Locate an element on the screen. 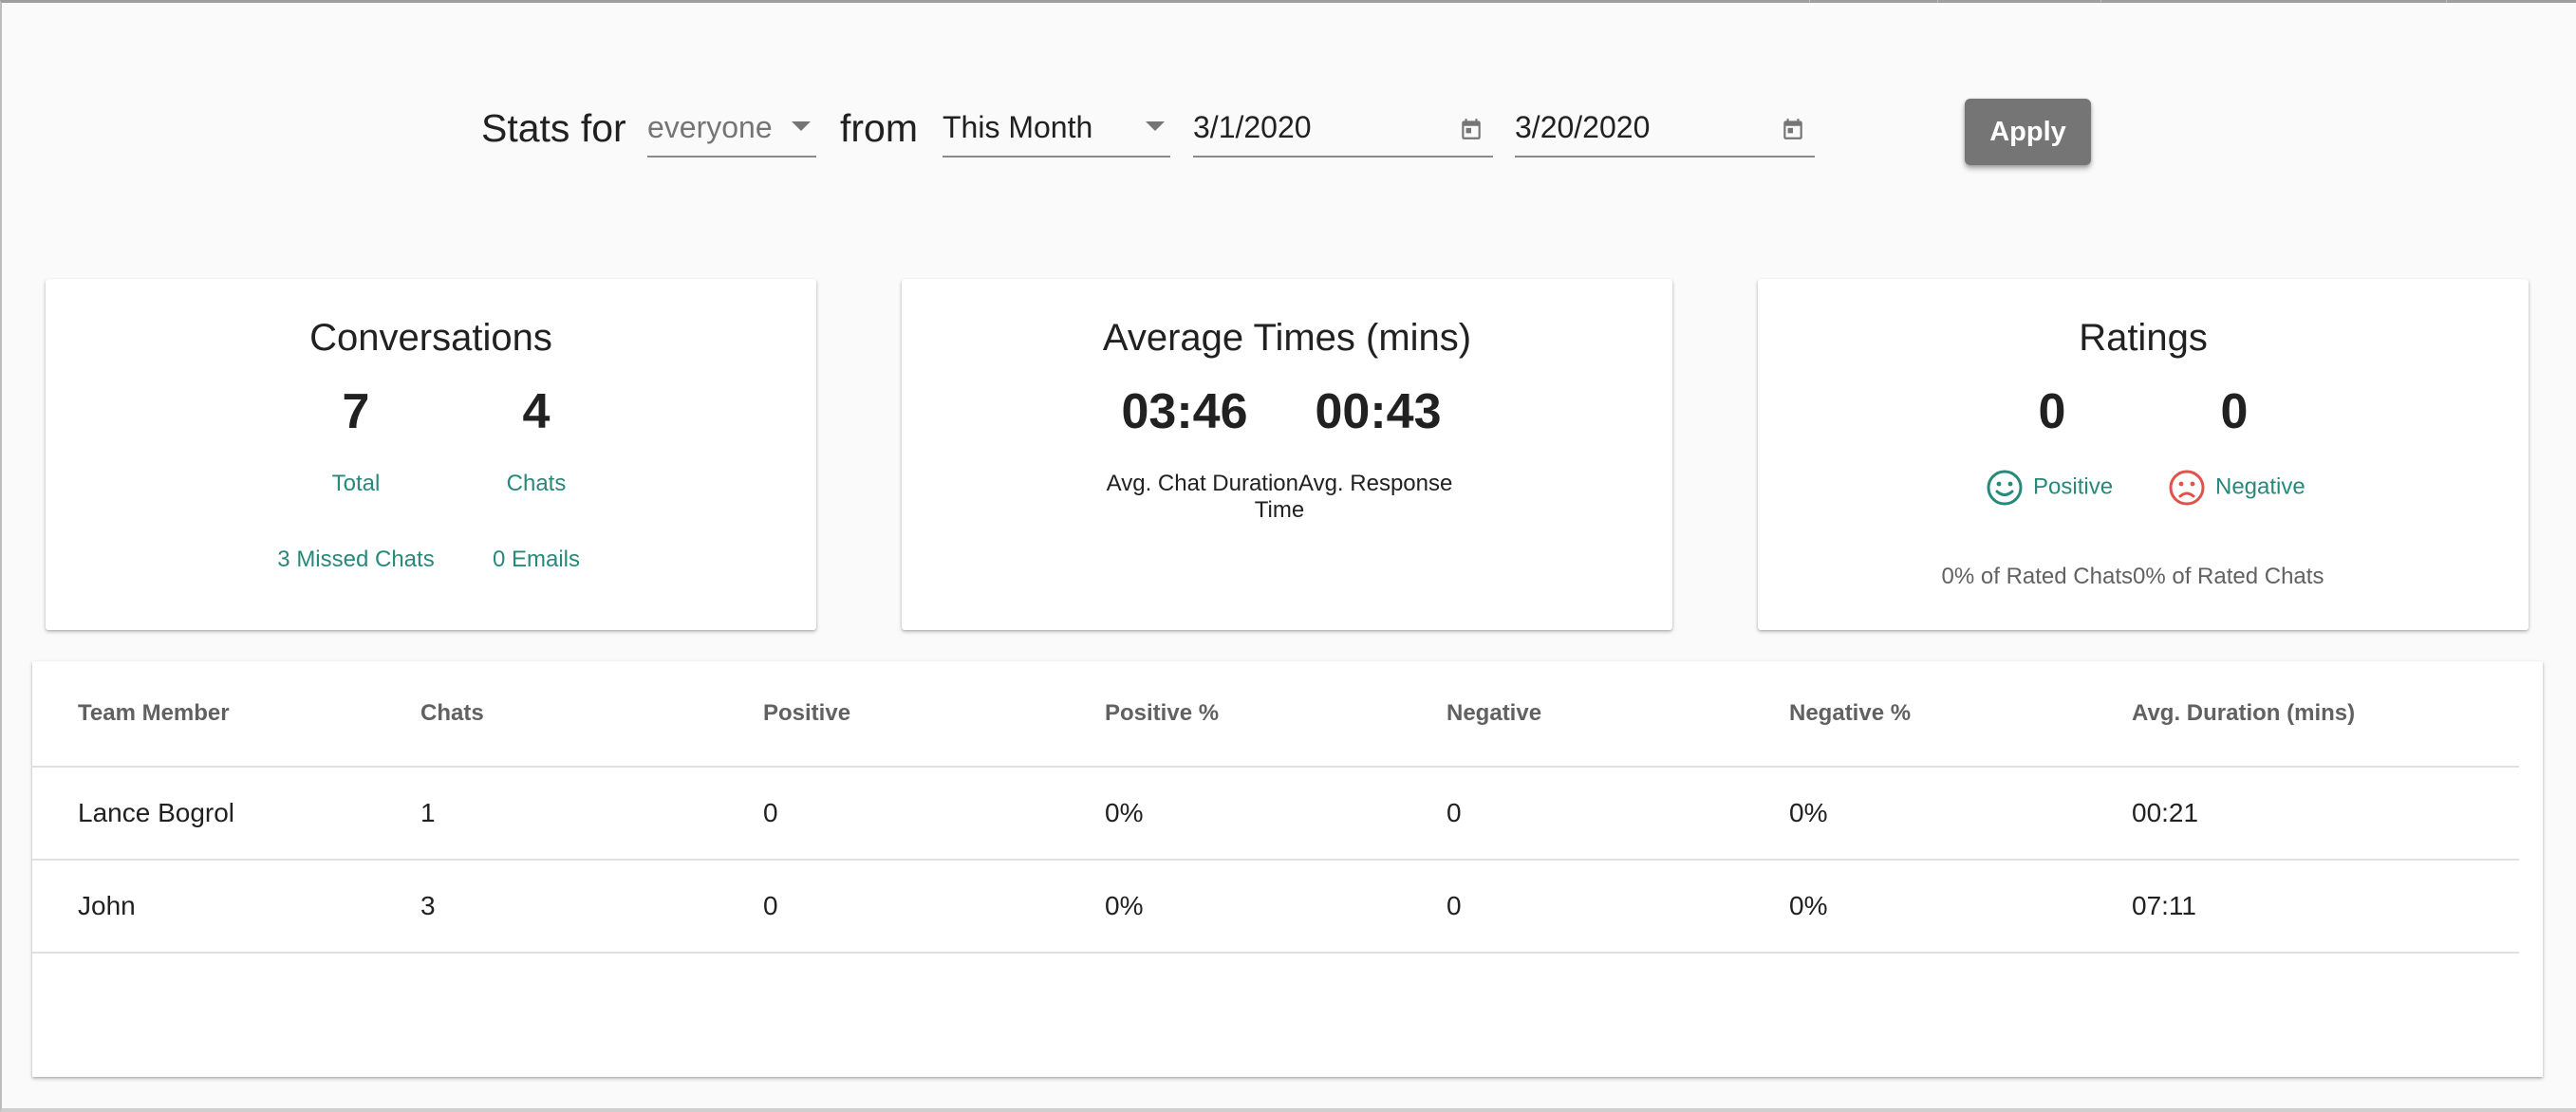  team-member-select-value: everyone is located at coordinates (710, 127).